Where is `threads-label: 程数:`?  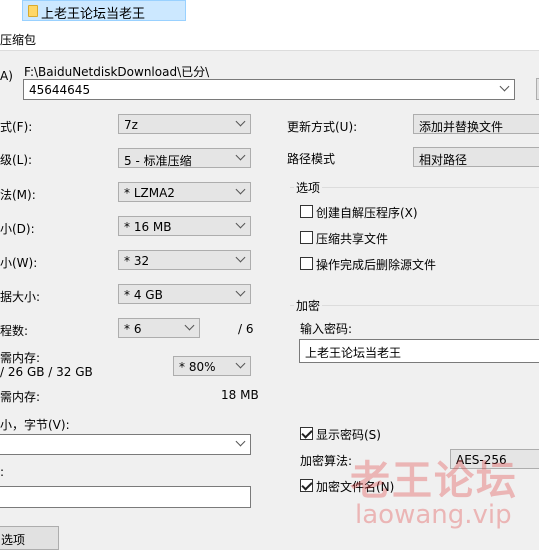 threads-label: 程数: is located at coordinates (14, 331).